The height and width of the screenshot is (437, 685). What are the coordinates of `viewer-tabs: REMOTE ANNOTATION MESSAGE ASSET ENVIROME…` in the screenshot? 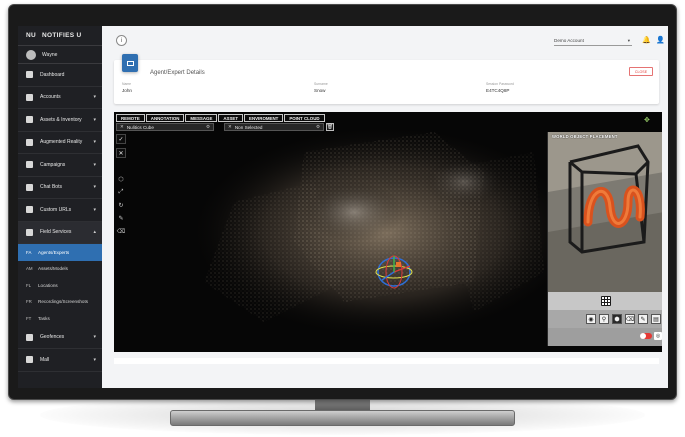 It's located at (221, 118).